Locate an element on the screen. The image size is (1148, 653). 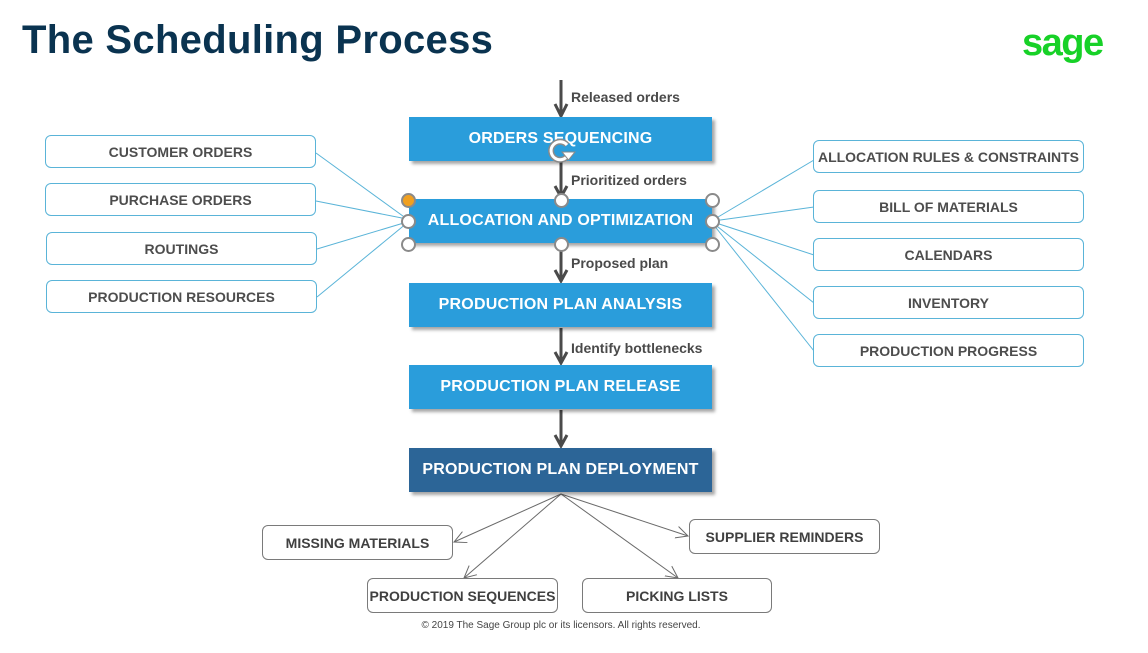
left-input-connectors is located at coordinates (361, 225).